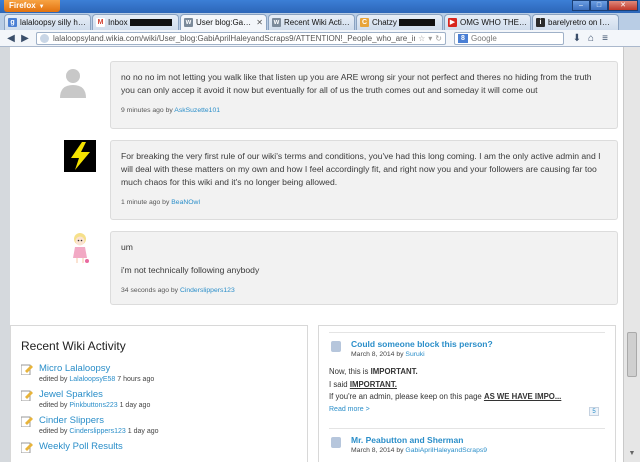  I want to click on maximize-button: □, so click(599, 5).